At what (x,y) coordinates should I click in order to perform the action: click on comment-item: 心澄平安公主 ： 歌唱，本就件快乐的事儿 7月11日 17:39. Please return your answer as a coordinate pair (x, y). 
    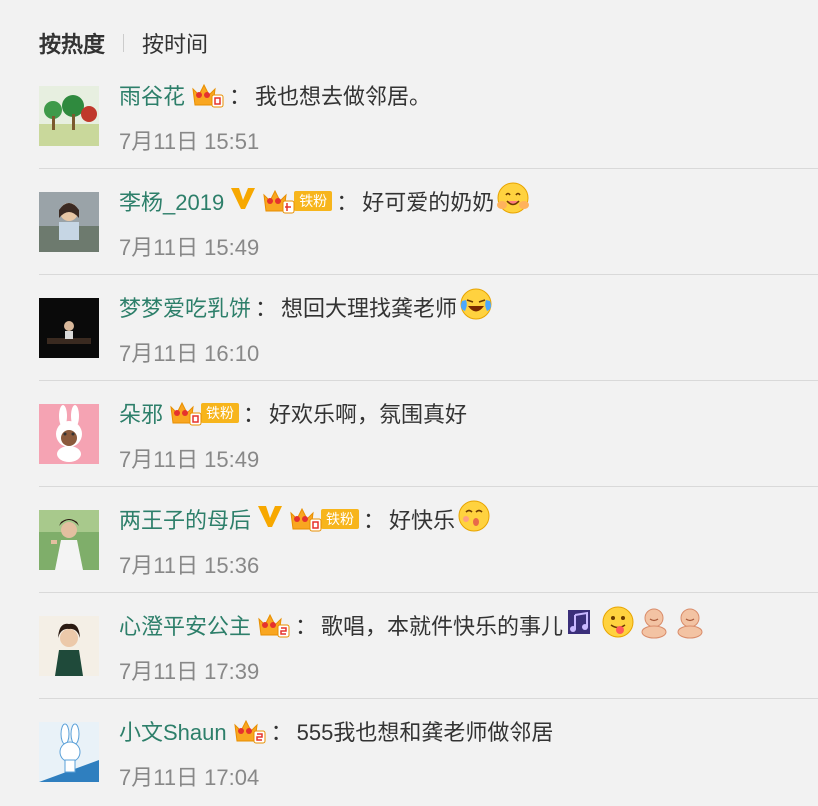
    Looking at the image, I should click on (428, 646).